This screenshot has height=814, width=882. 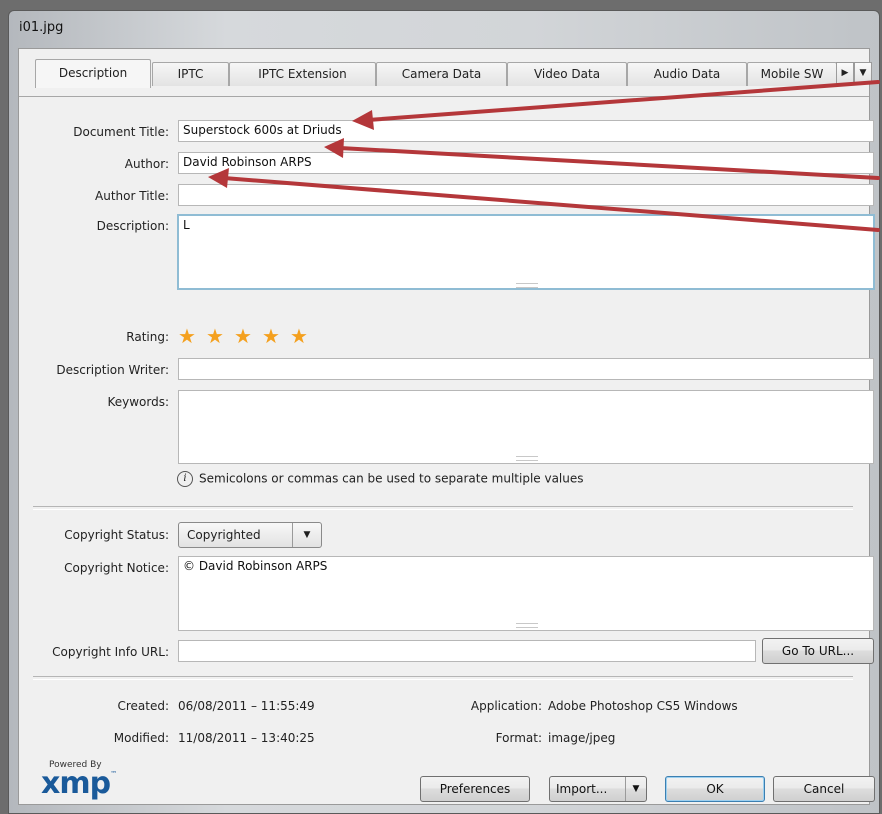 I want to click on rating-stars: ★ ★ ★ ★ ★, so click(x=248, y=336).